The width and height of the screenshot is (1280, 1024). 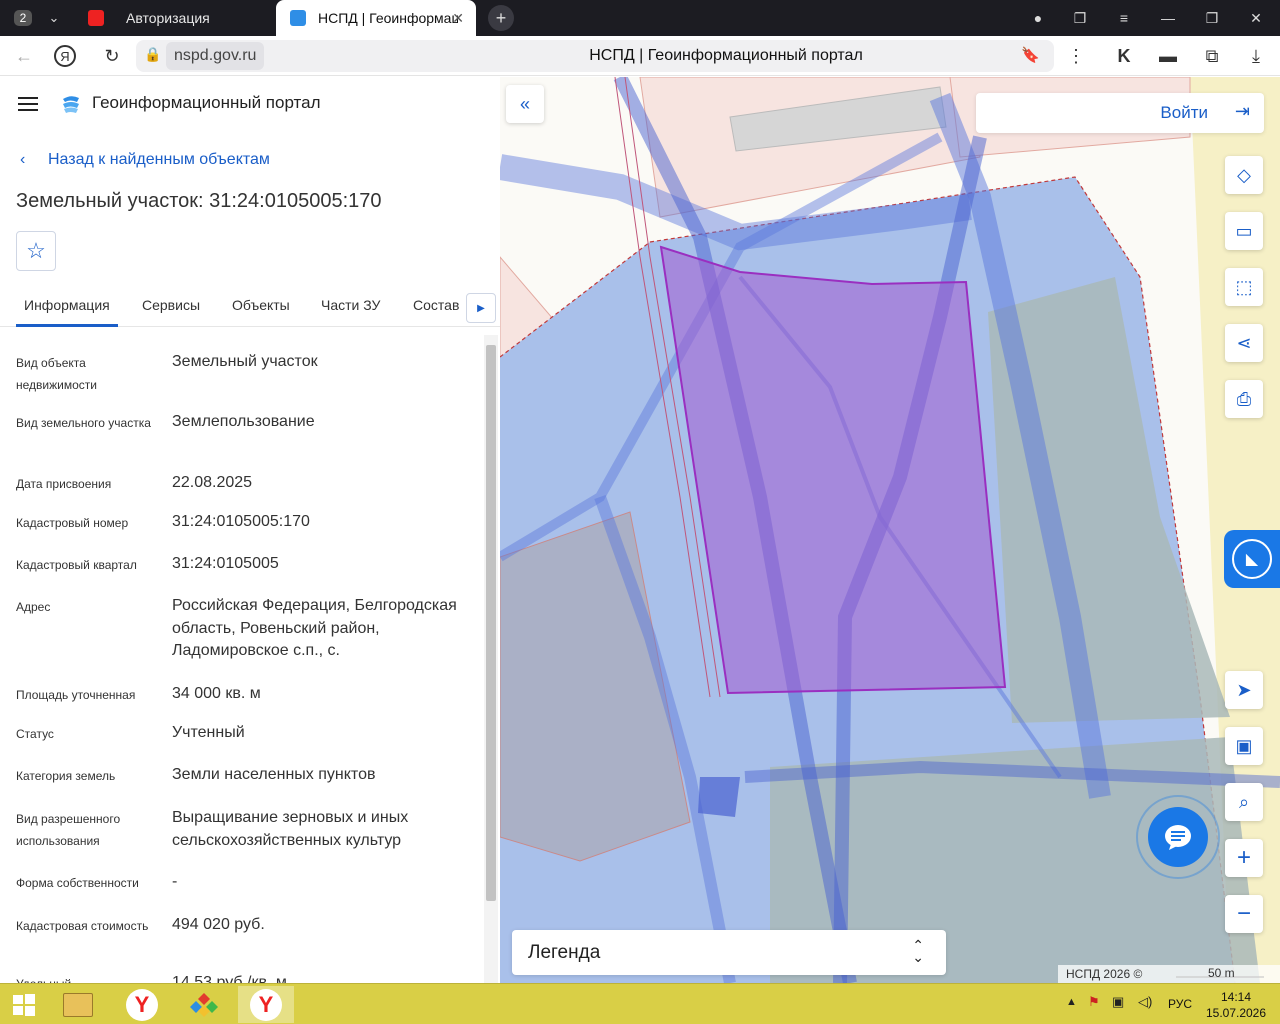 I want to click on field-value: -, so click(x=175, y=881).